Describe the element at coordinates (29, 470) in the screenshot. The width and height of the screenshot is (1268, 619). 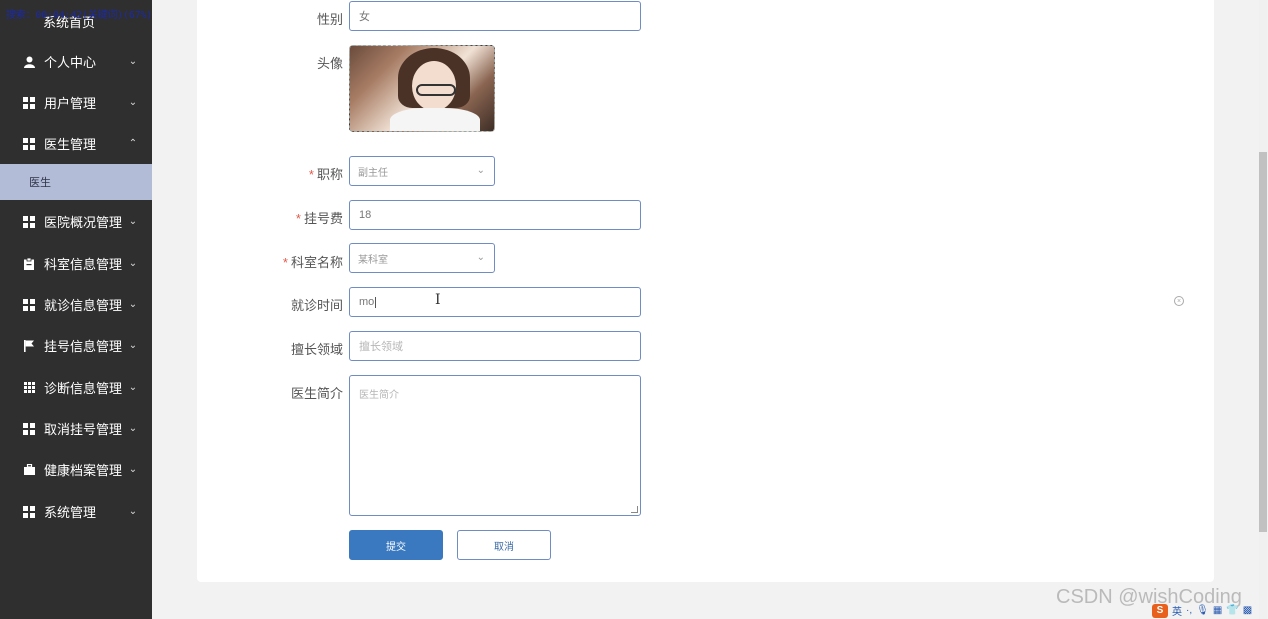
I see `briefcase-icon` at that location.